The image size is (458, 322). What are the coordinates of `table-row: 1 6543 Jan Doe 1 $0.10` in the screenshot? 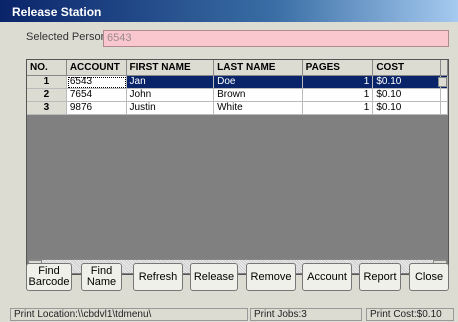 It's located at (237, 82).